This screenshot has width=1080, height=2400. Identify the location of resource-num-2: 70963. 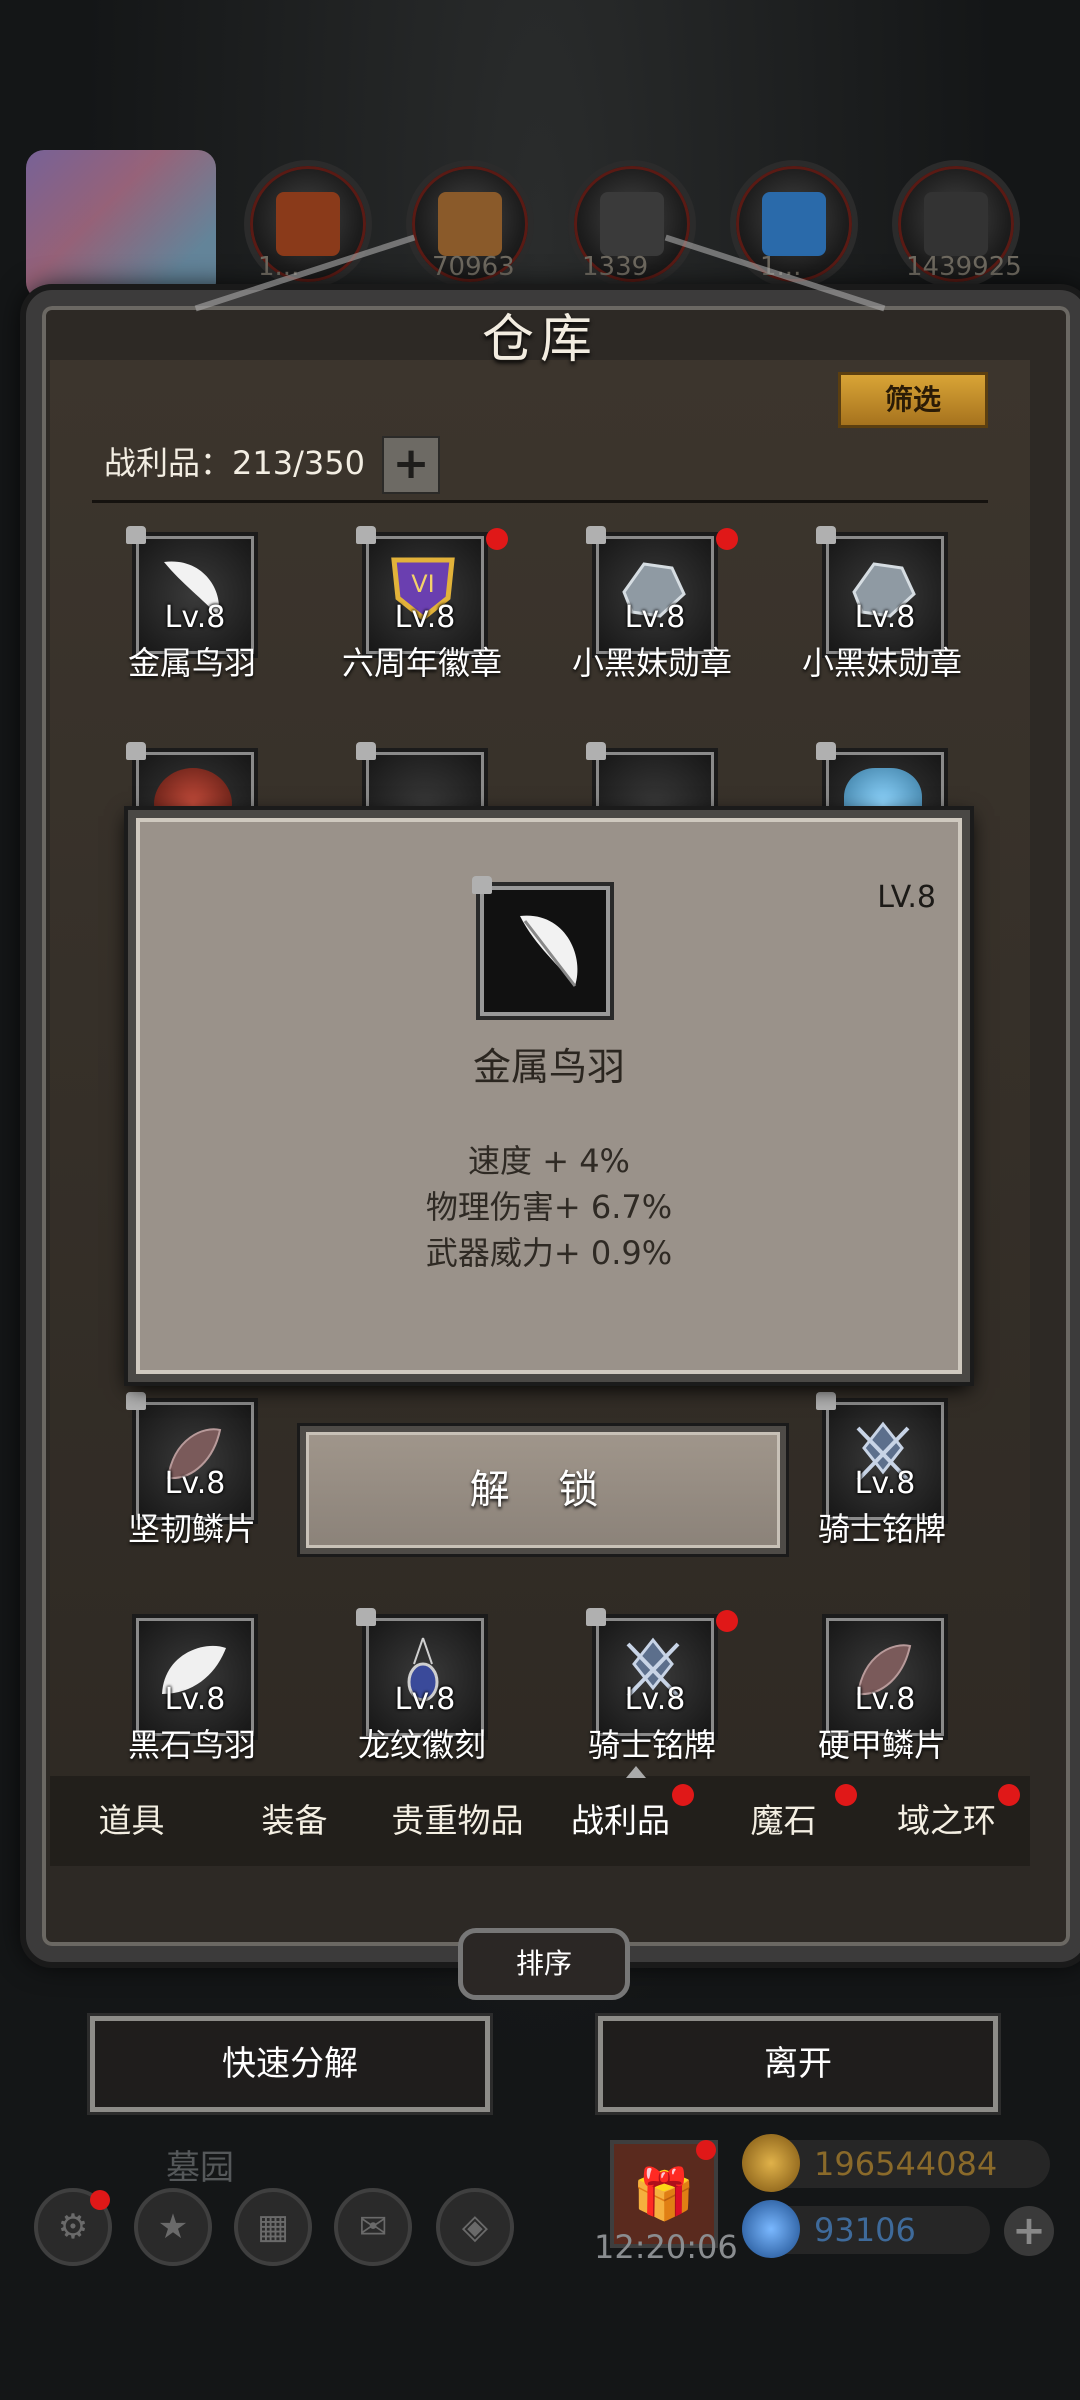
(473, 267).